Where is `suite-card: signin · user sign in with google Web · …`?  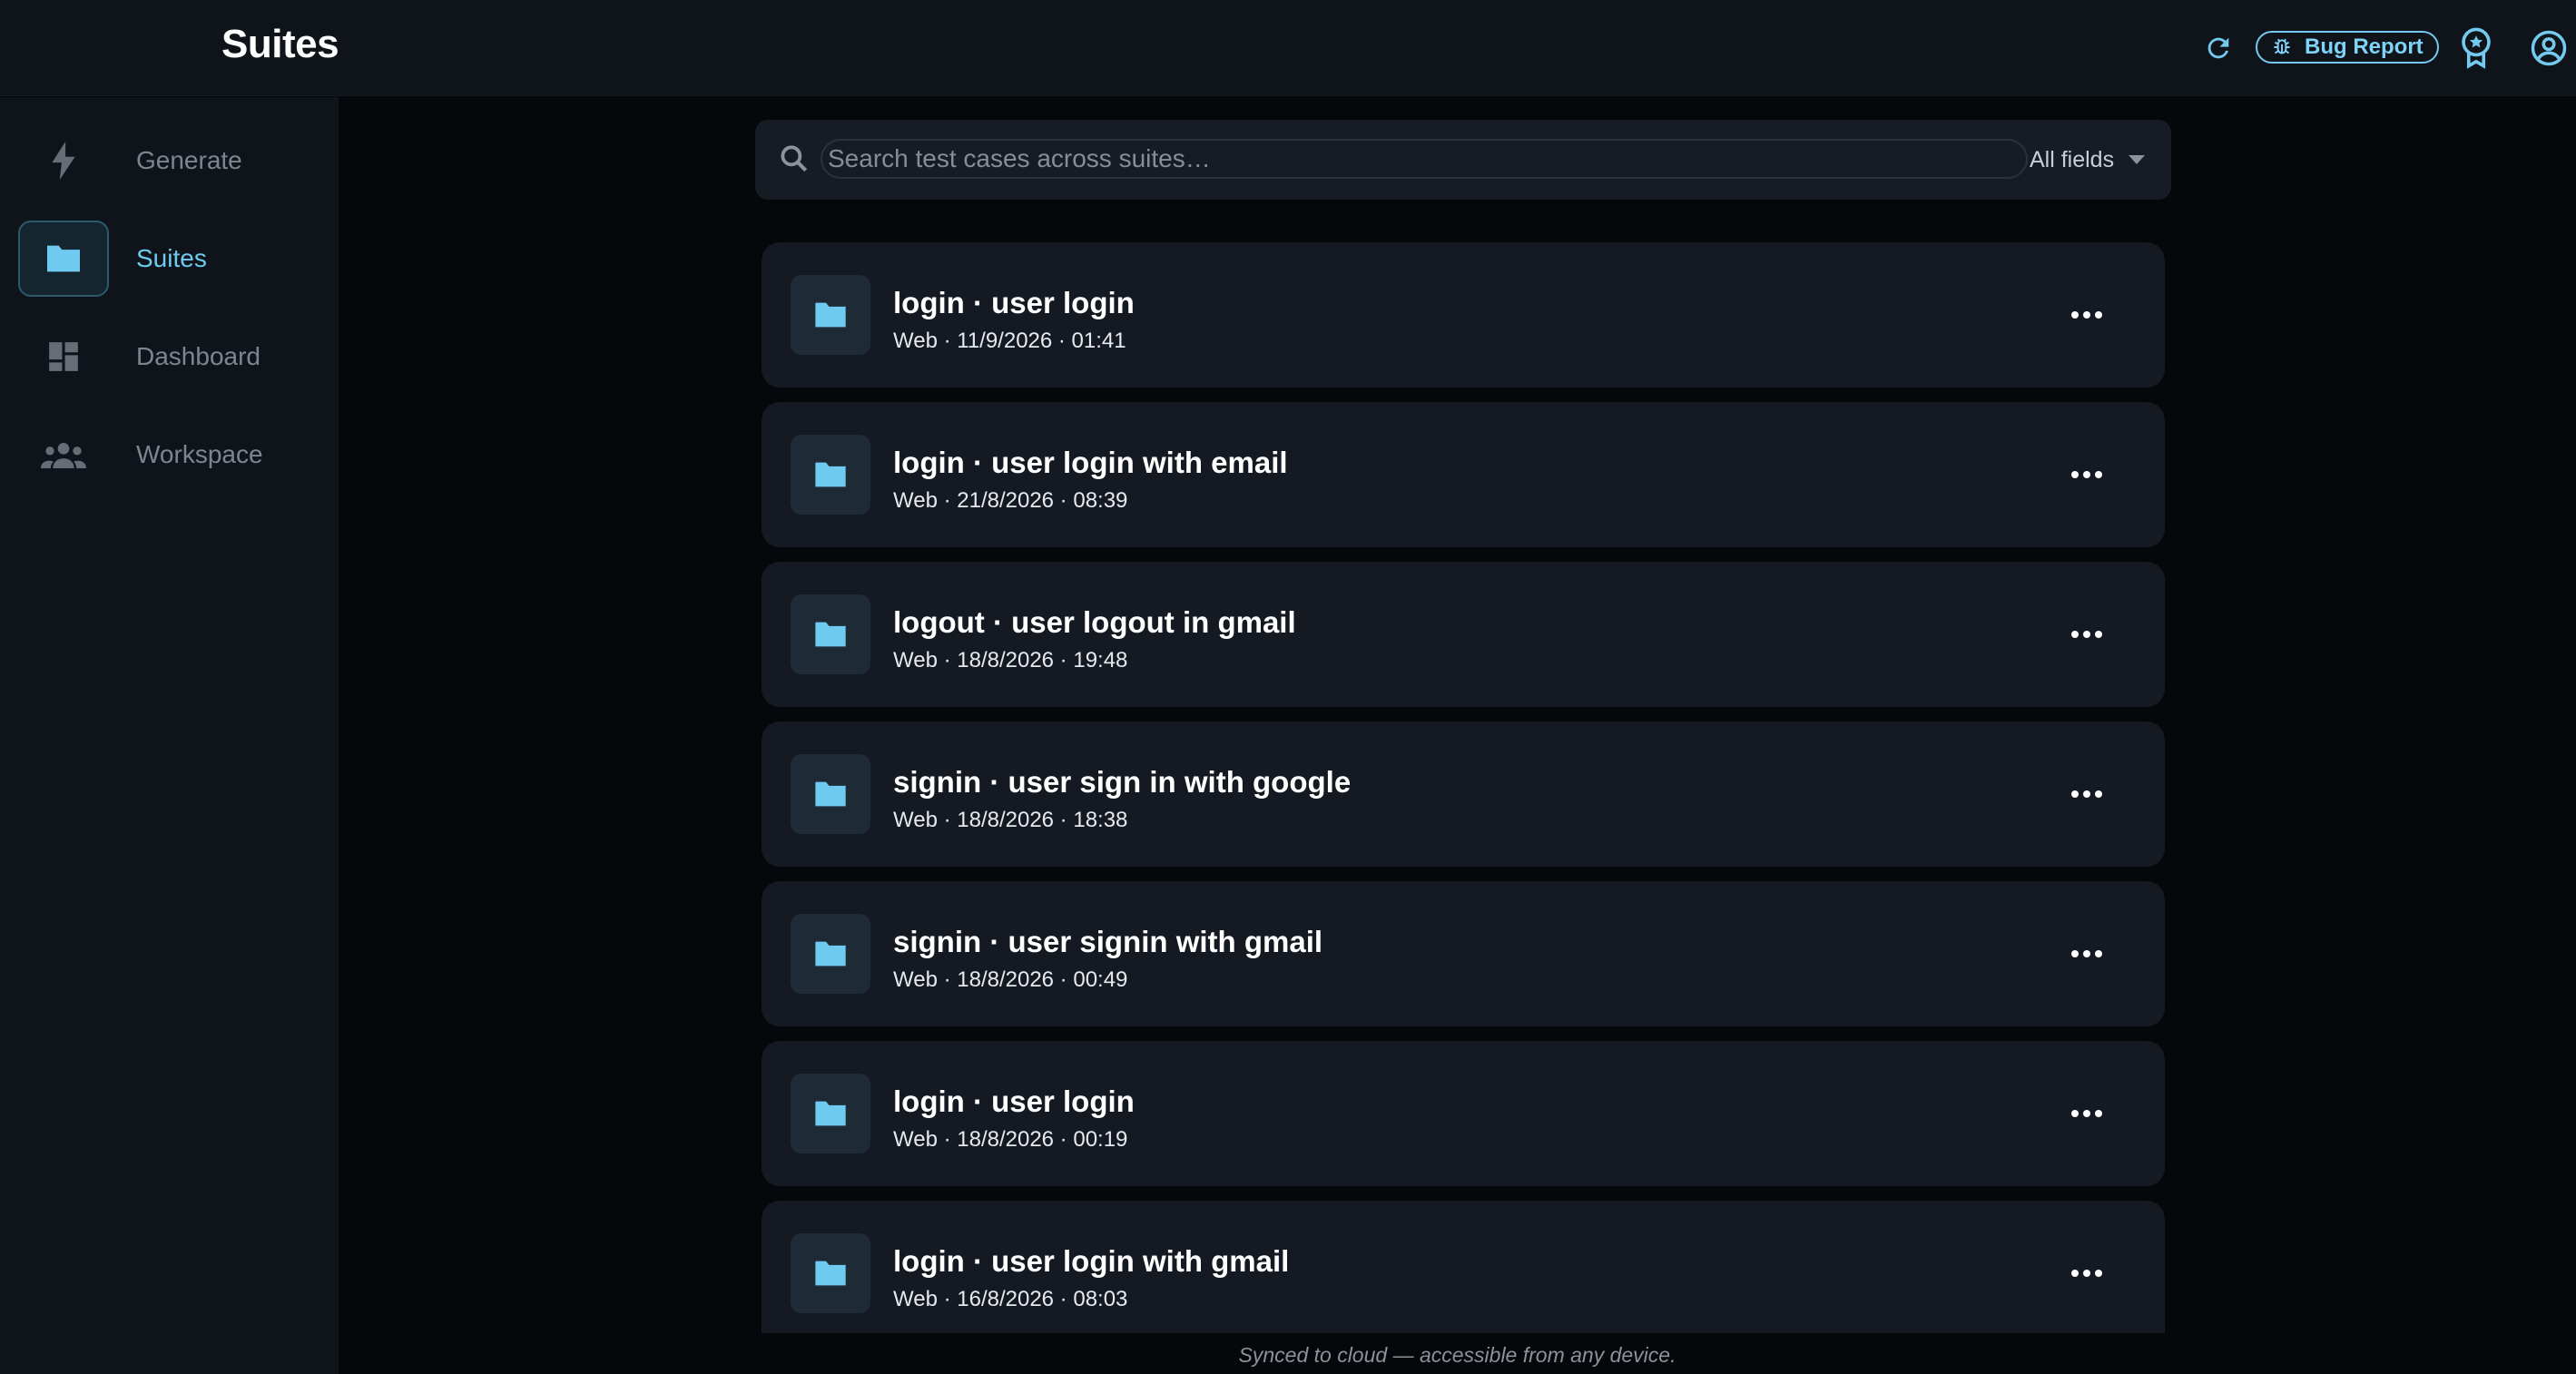 suite-card: signin · user sign in with google Web · … is located at coordinates (1463, 794).